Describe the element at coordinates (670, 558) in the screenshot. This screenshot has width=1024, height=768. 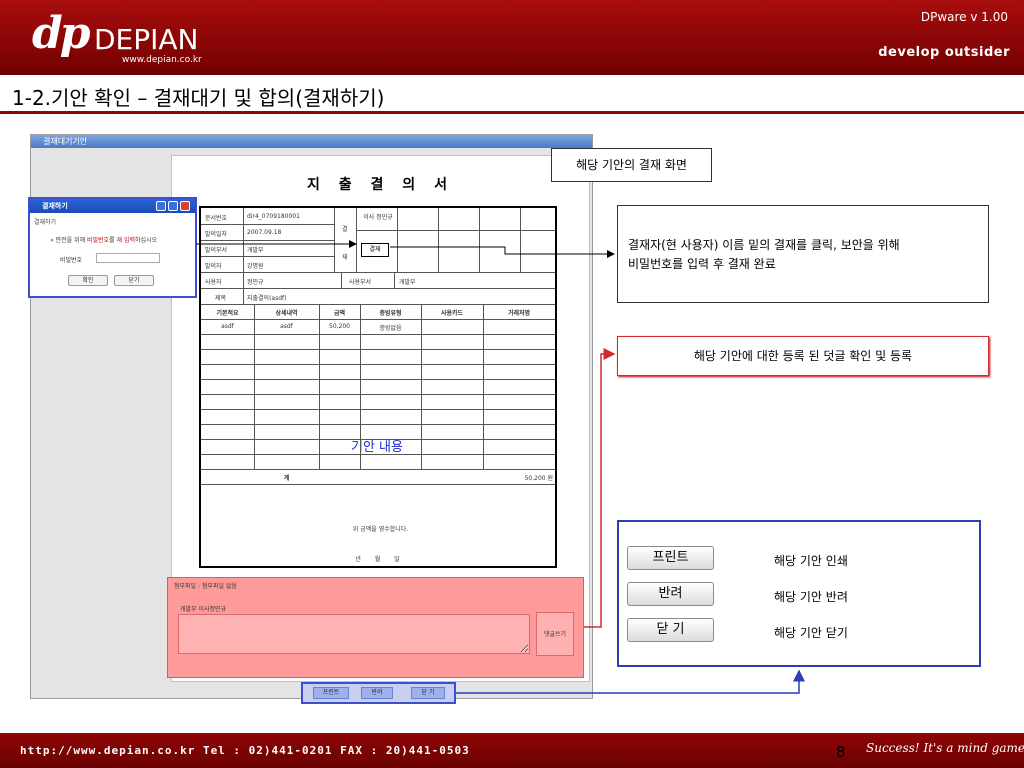
I see `legend-print-button: 프린트` at that location.